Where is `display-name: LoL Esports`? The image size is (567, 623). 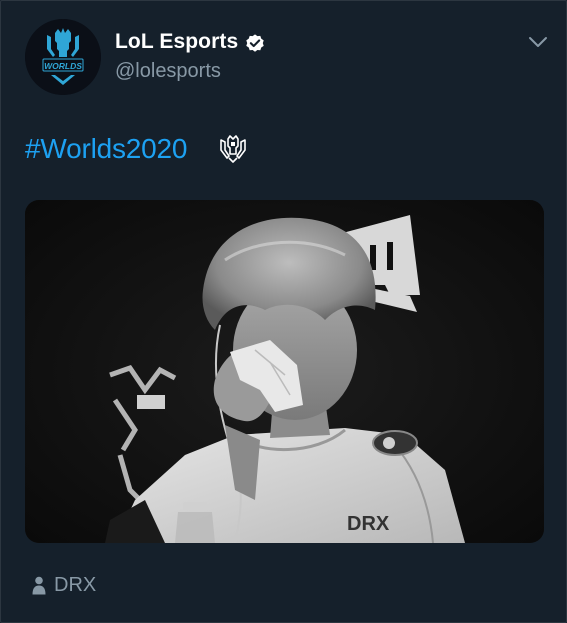
display-name: LoL Esports is located at coordinates (176, 42).